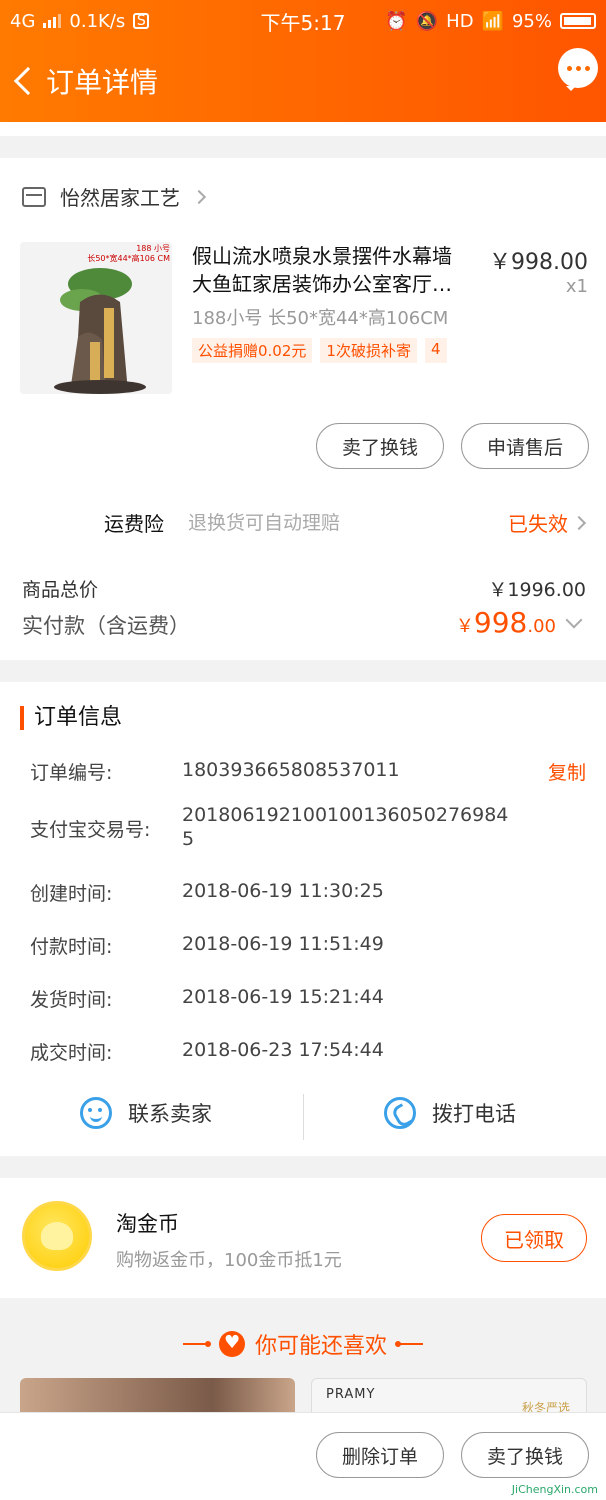 The height and width of the screenshot is (1500, 606). What do you see at coordinates (120, 198) in the screenshot?
I see `shop-name: 怡然居家工艺` at bounding box center [120, 198].